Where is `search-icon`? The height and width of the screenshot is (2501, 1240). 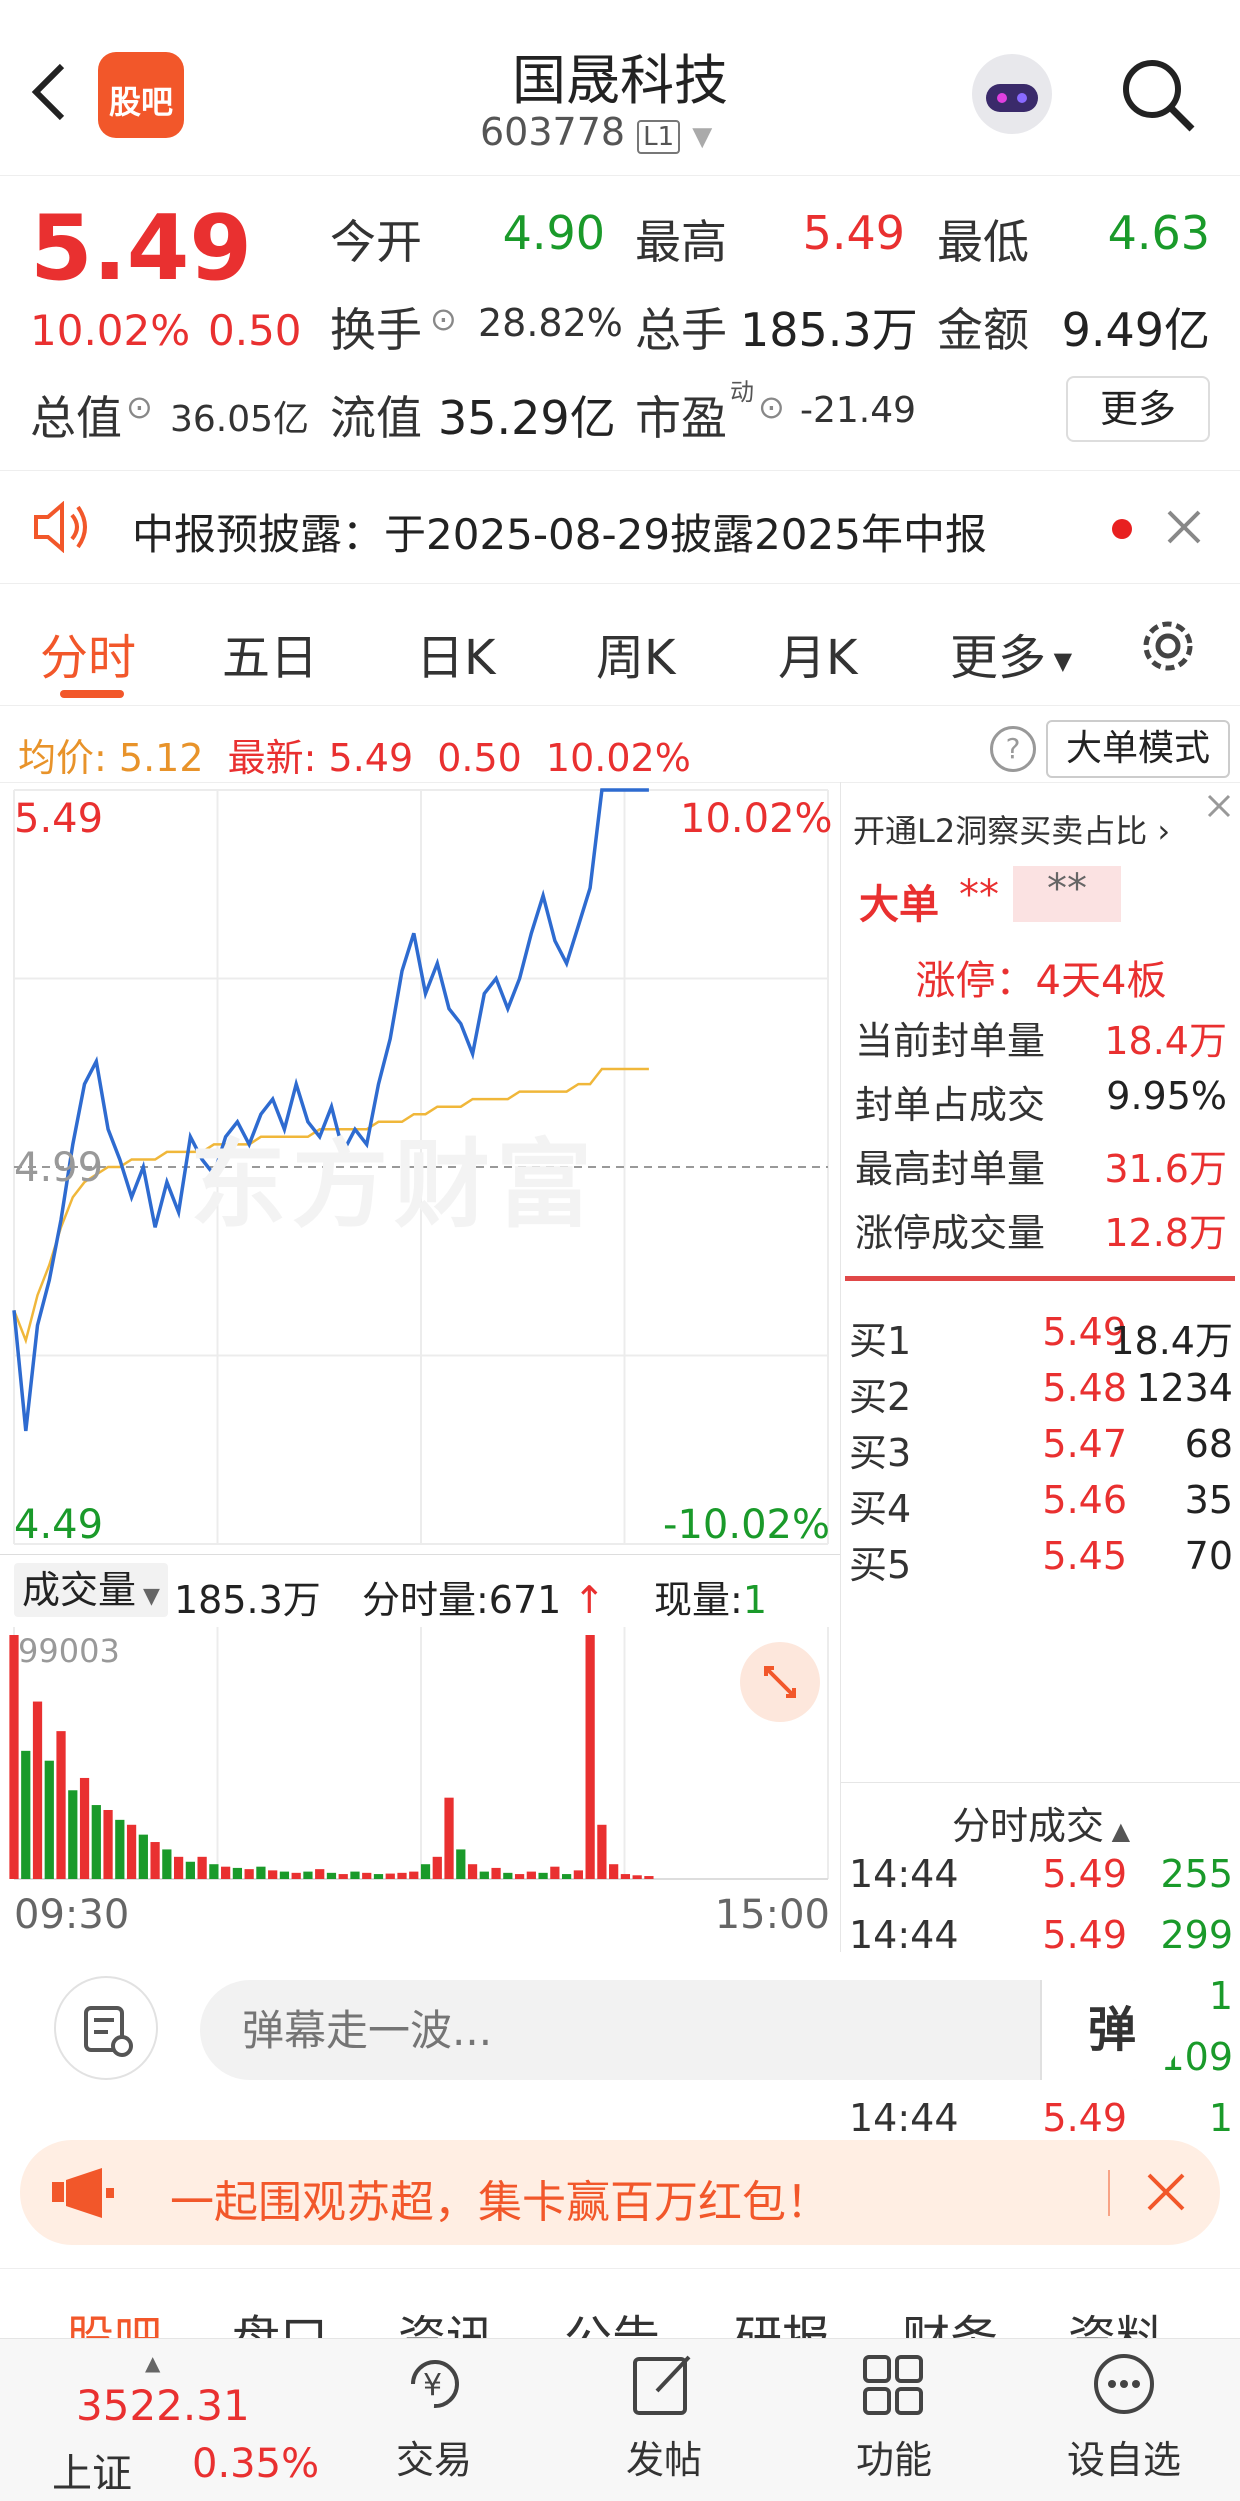 search-icon is located at coordinates (1158, 95).